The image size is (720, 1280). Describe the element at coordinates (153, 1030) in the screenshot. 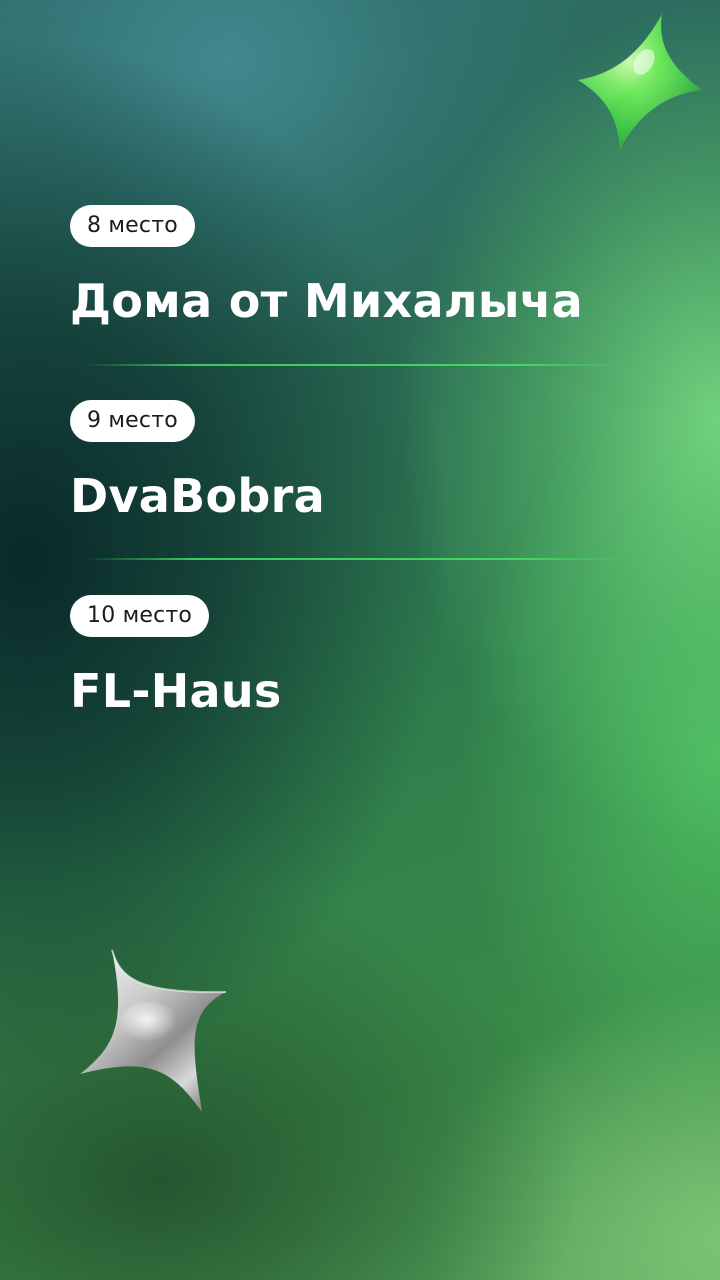

I see `silver-star-icon` at that location.